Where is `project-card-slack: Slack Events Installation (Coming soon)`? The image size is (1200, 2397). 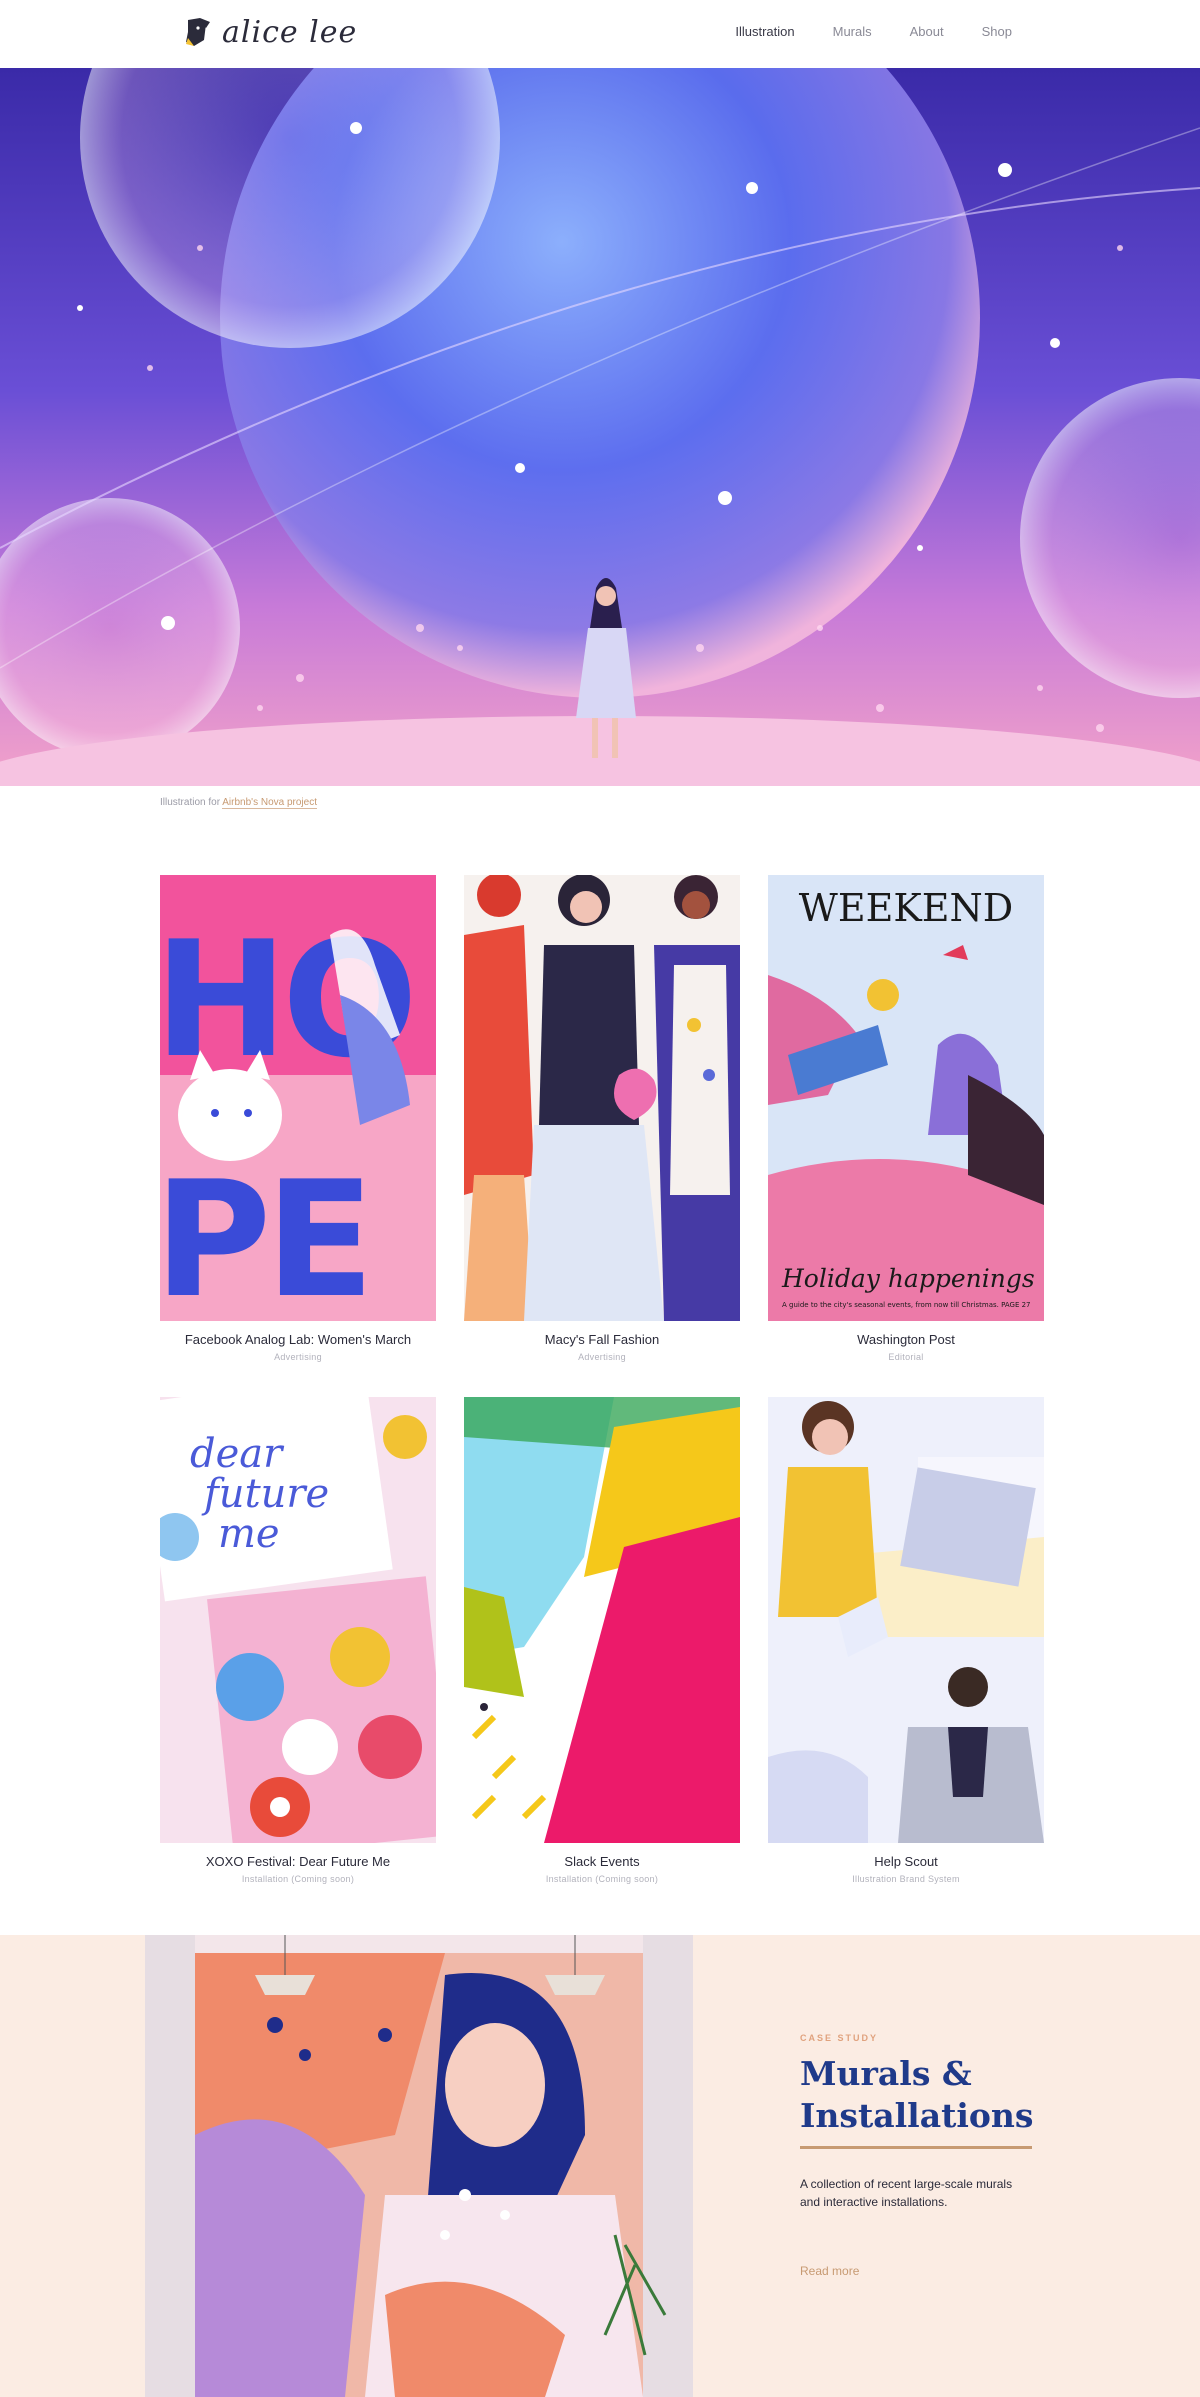 project-card-slack: Slack Events Installation (Coming soon) is located at coordinates (602, 1640).